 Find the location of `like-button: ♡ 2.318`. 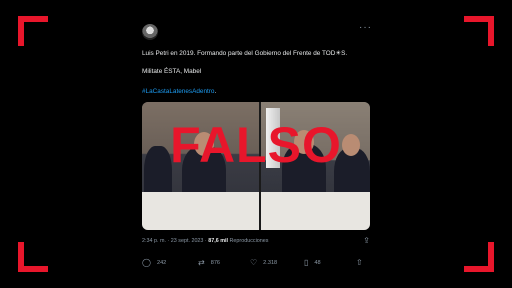

like-button: ♡ 2.318 is located at coordinates (263, 262).